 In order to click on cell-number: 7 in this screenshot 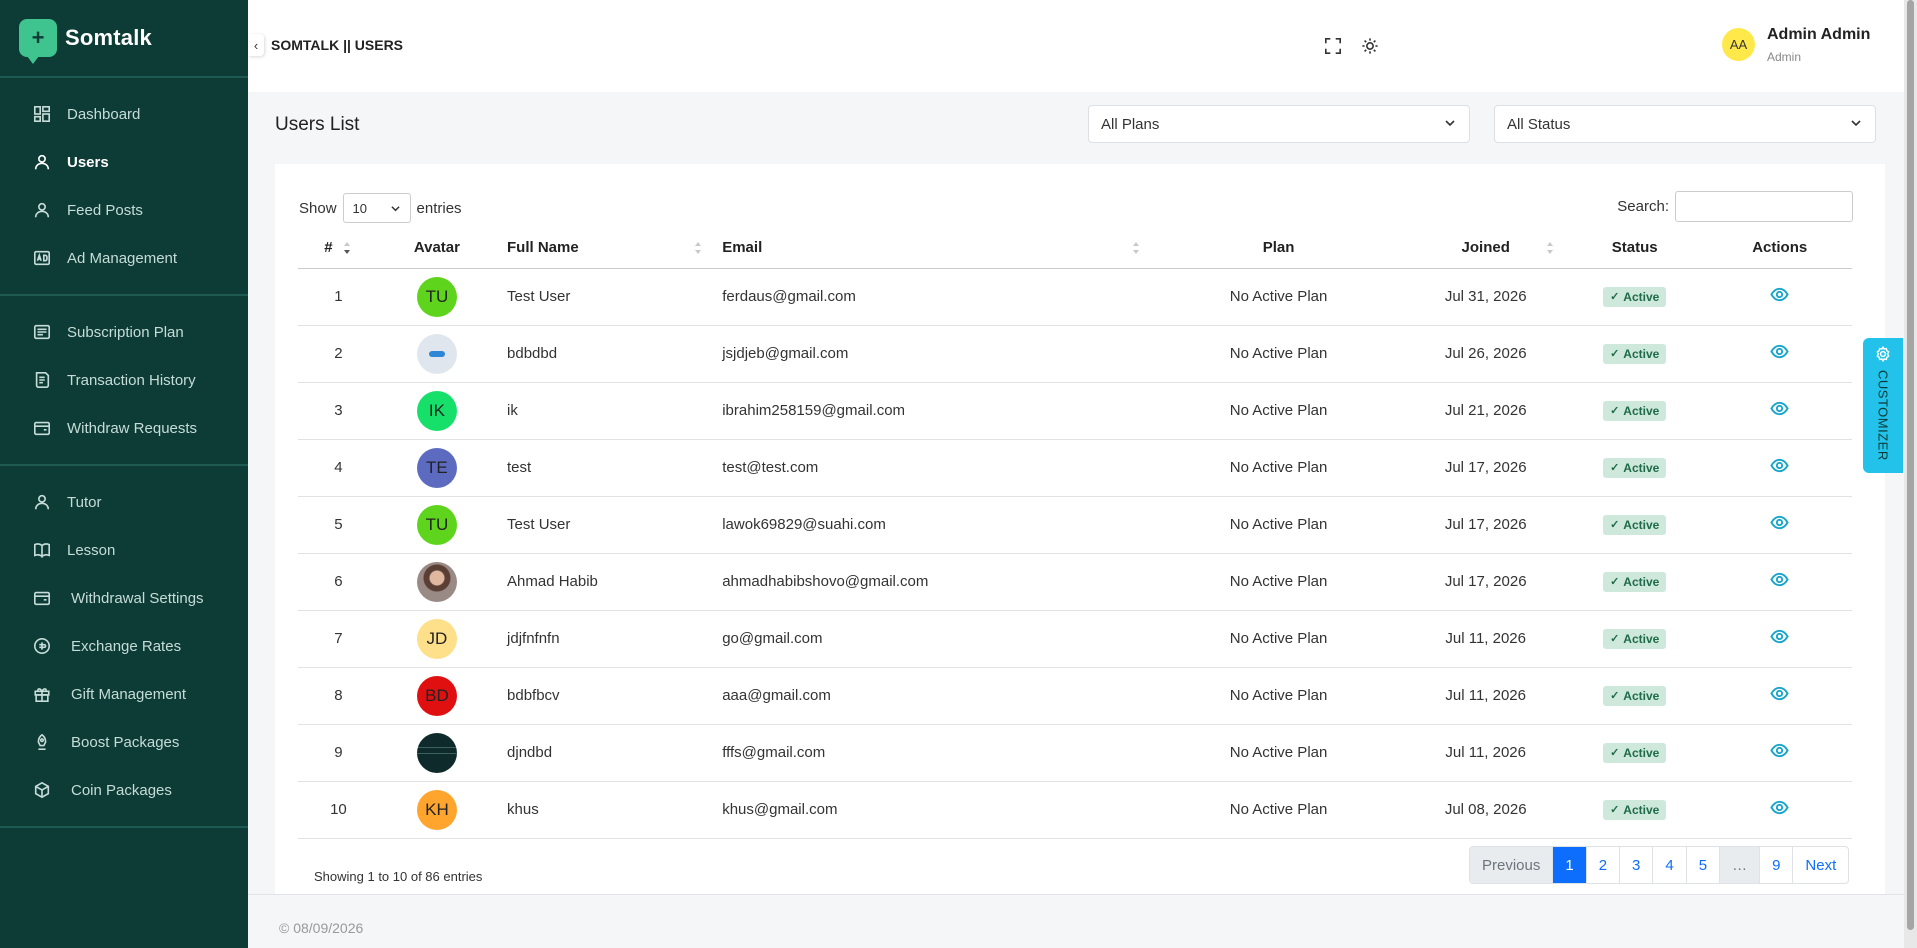, I will do `click(338, 639)`.